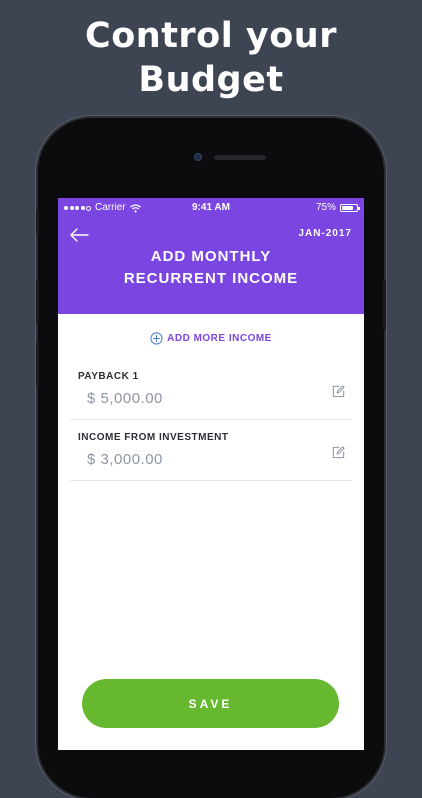  I want to click on income-item-payback: PAYBACK 1 $ 5,000.00, so click(211, 389).